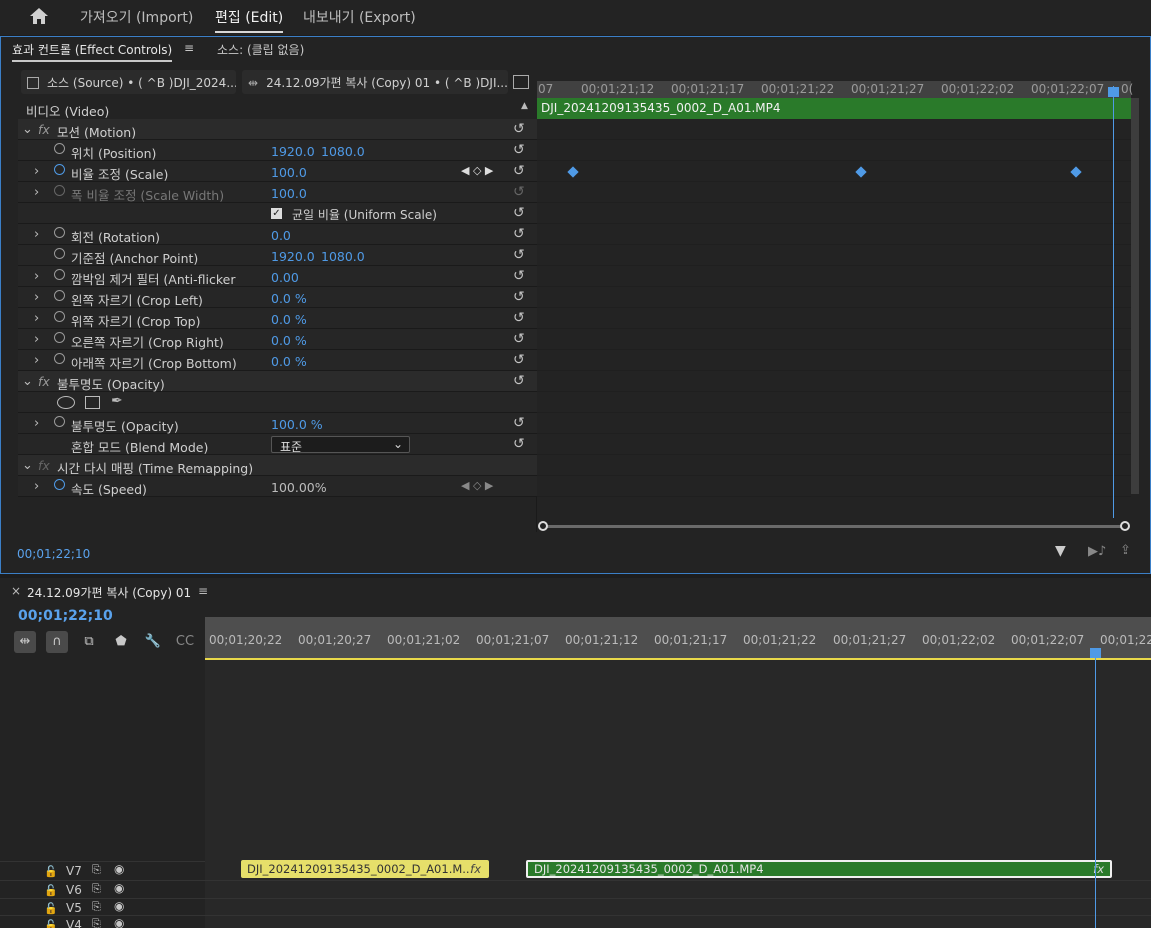 This screenshot has height=928, width=1151. Describe the element at coordinates (543, 526) in the screenshot. I see `zoom-handle-left` at that location.